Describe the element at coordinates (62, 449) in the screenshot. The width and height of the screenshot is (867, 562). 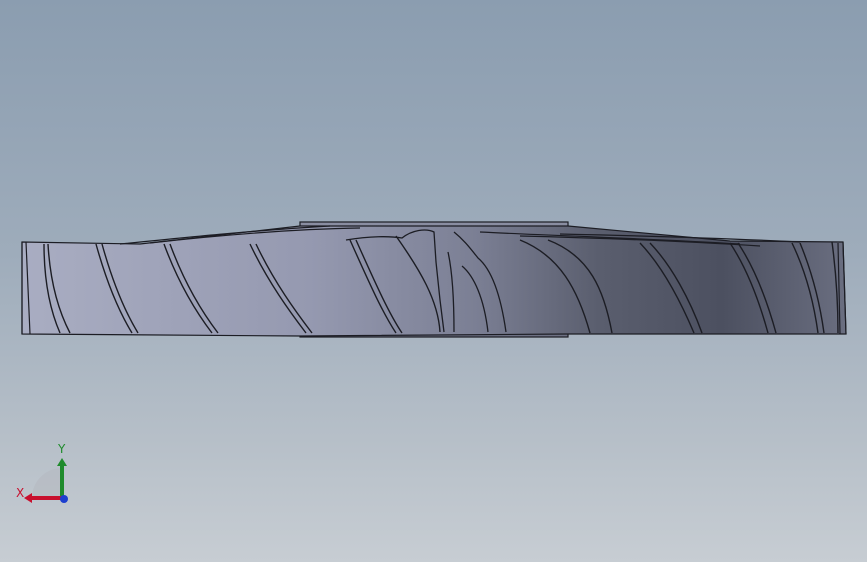
I see `y-axis-label: Y` at that location.